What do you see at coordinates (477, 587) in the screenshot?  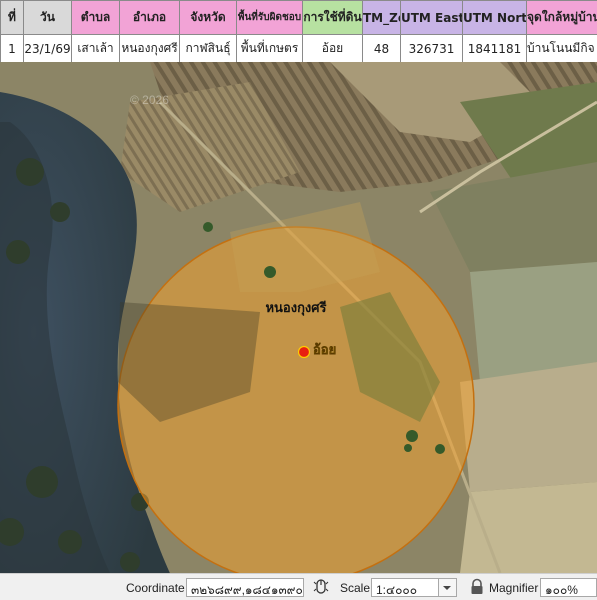 I see `lock-icon` at bounding box center [477, 587].